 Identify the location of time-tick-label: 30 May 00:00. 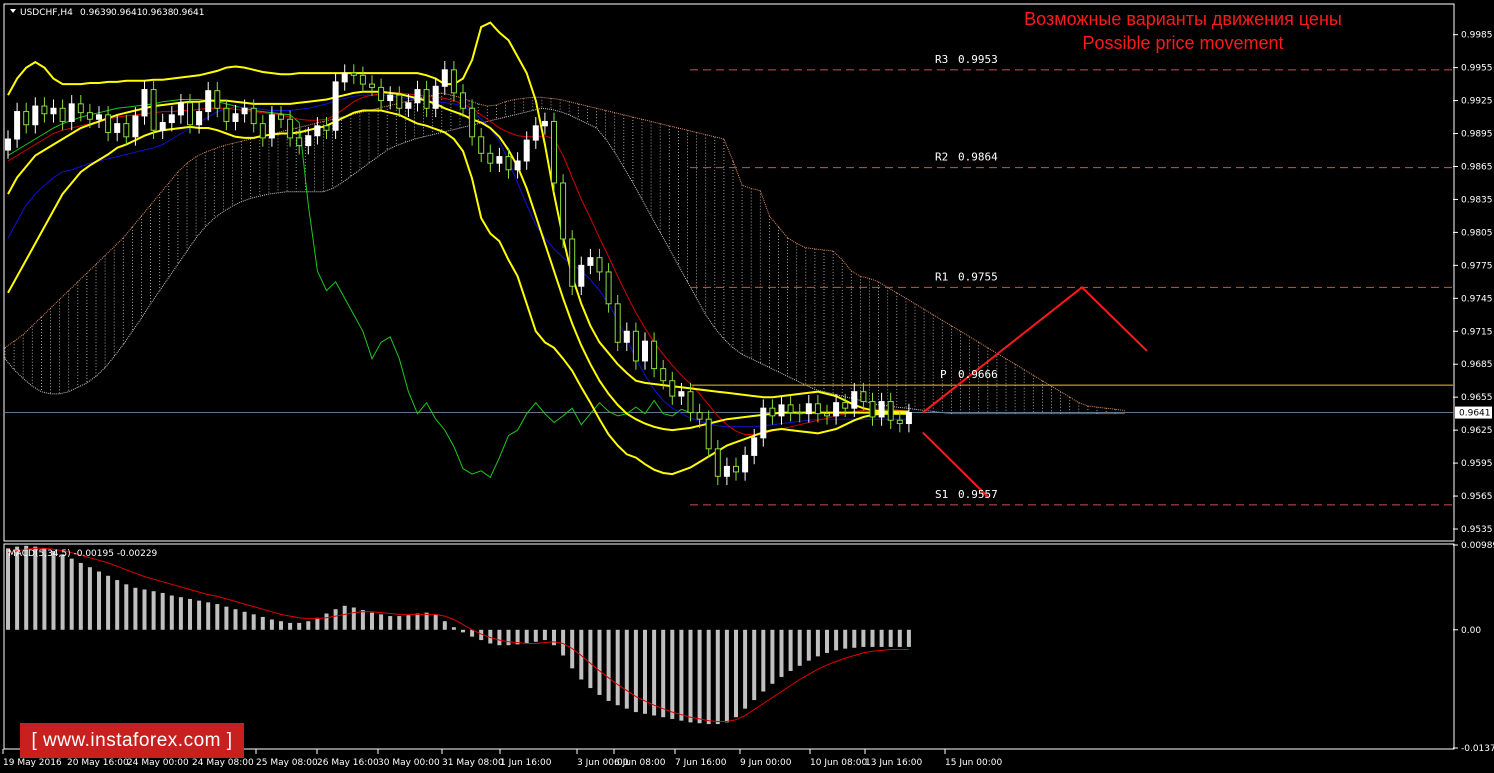
(409, 763).